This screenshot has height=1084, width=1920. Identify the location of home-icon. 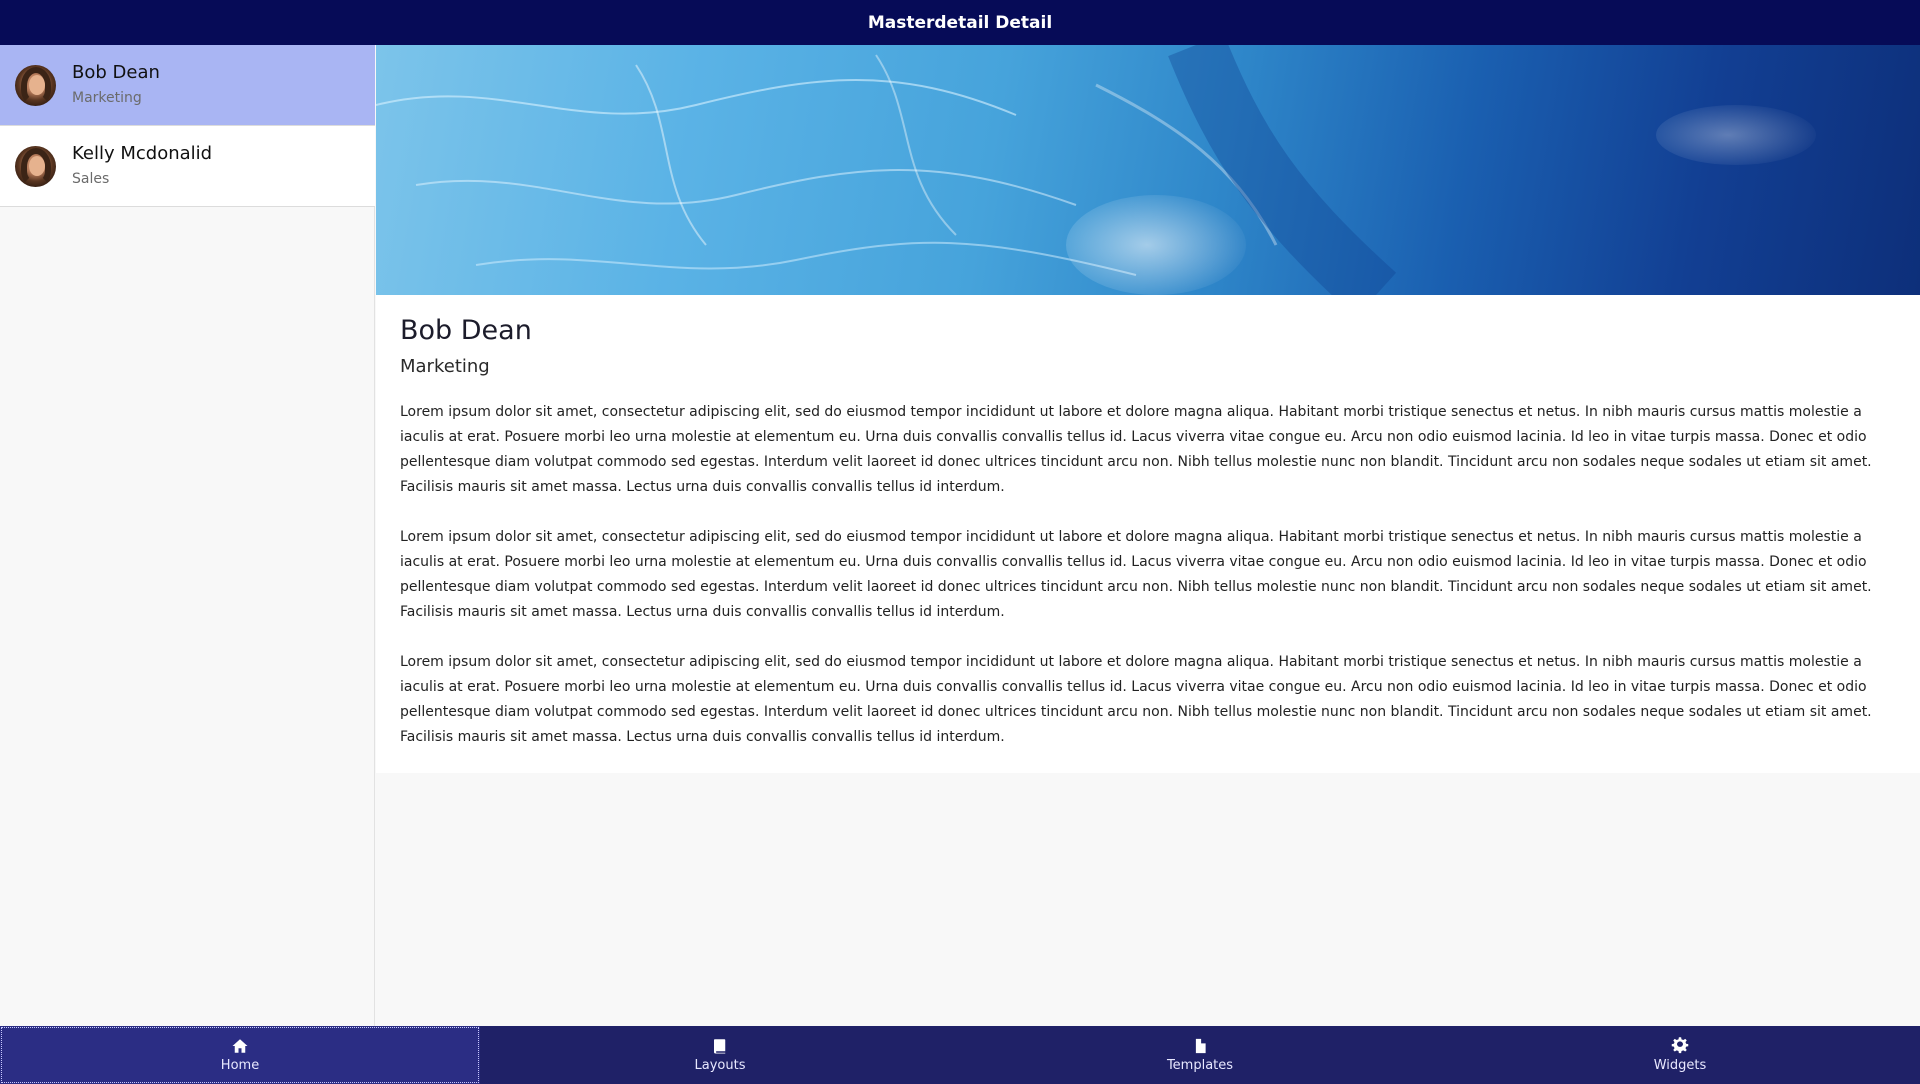
(240, 1046).